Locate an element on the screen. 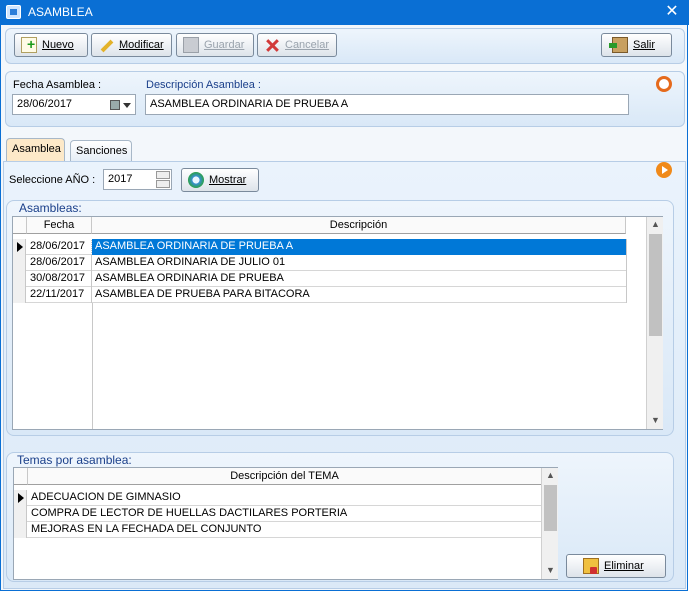  cancel-button: Cancelar is located at coordinates (297, 45).